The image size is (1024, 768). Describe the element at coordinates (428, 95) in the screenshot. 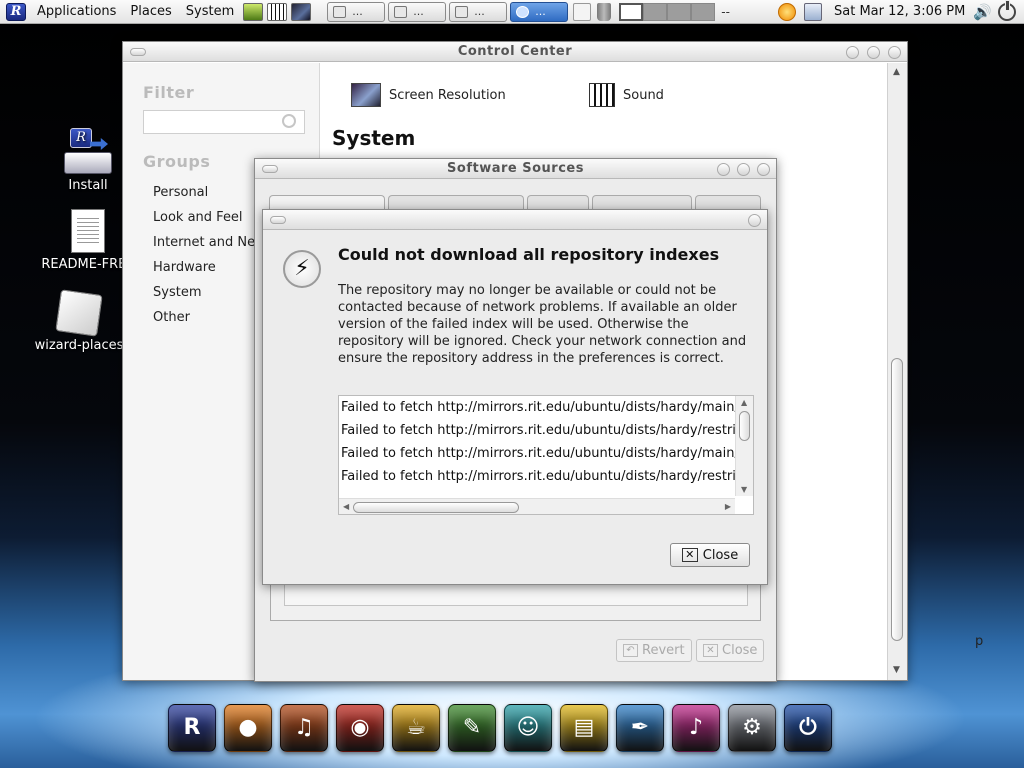

I see `item-screen-resolution: Screen Resolution` at that location.